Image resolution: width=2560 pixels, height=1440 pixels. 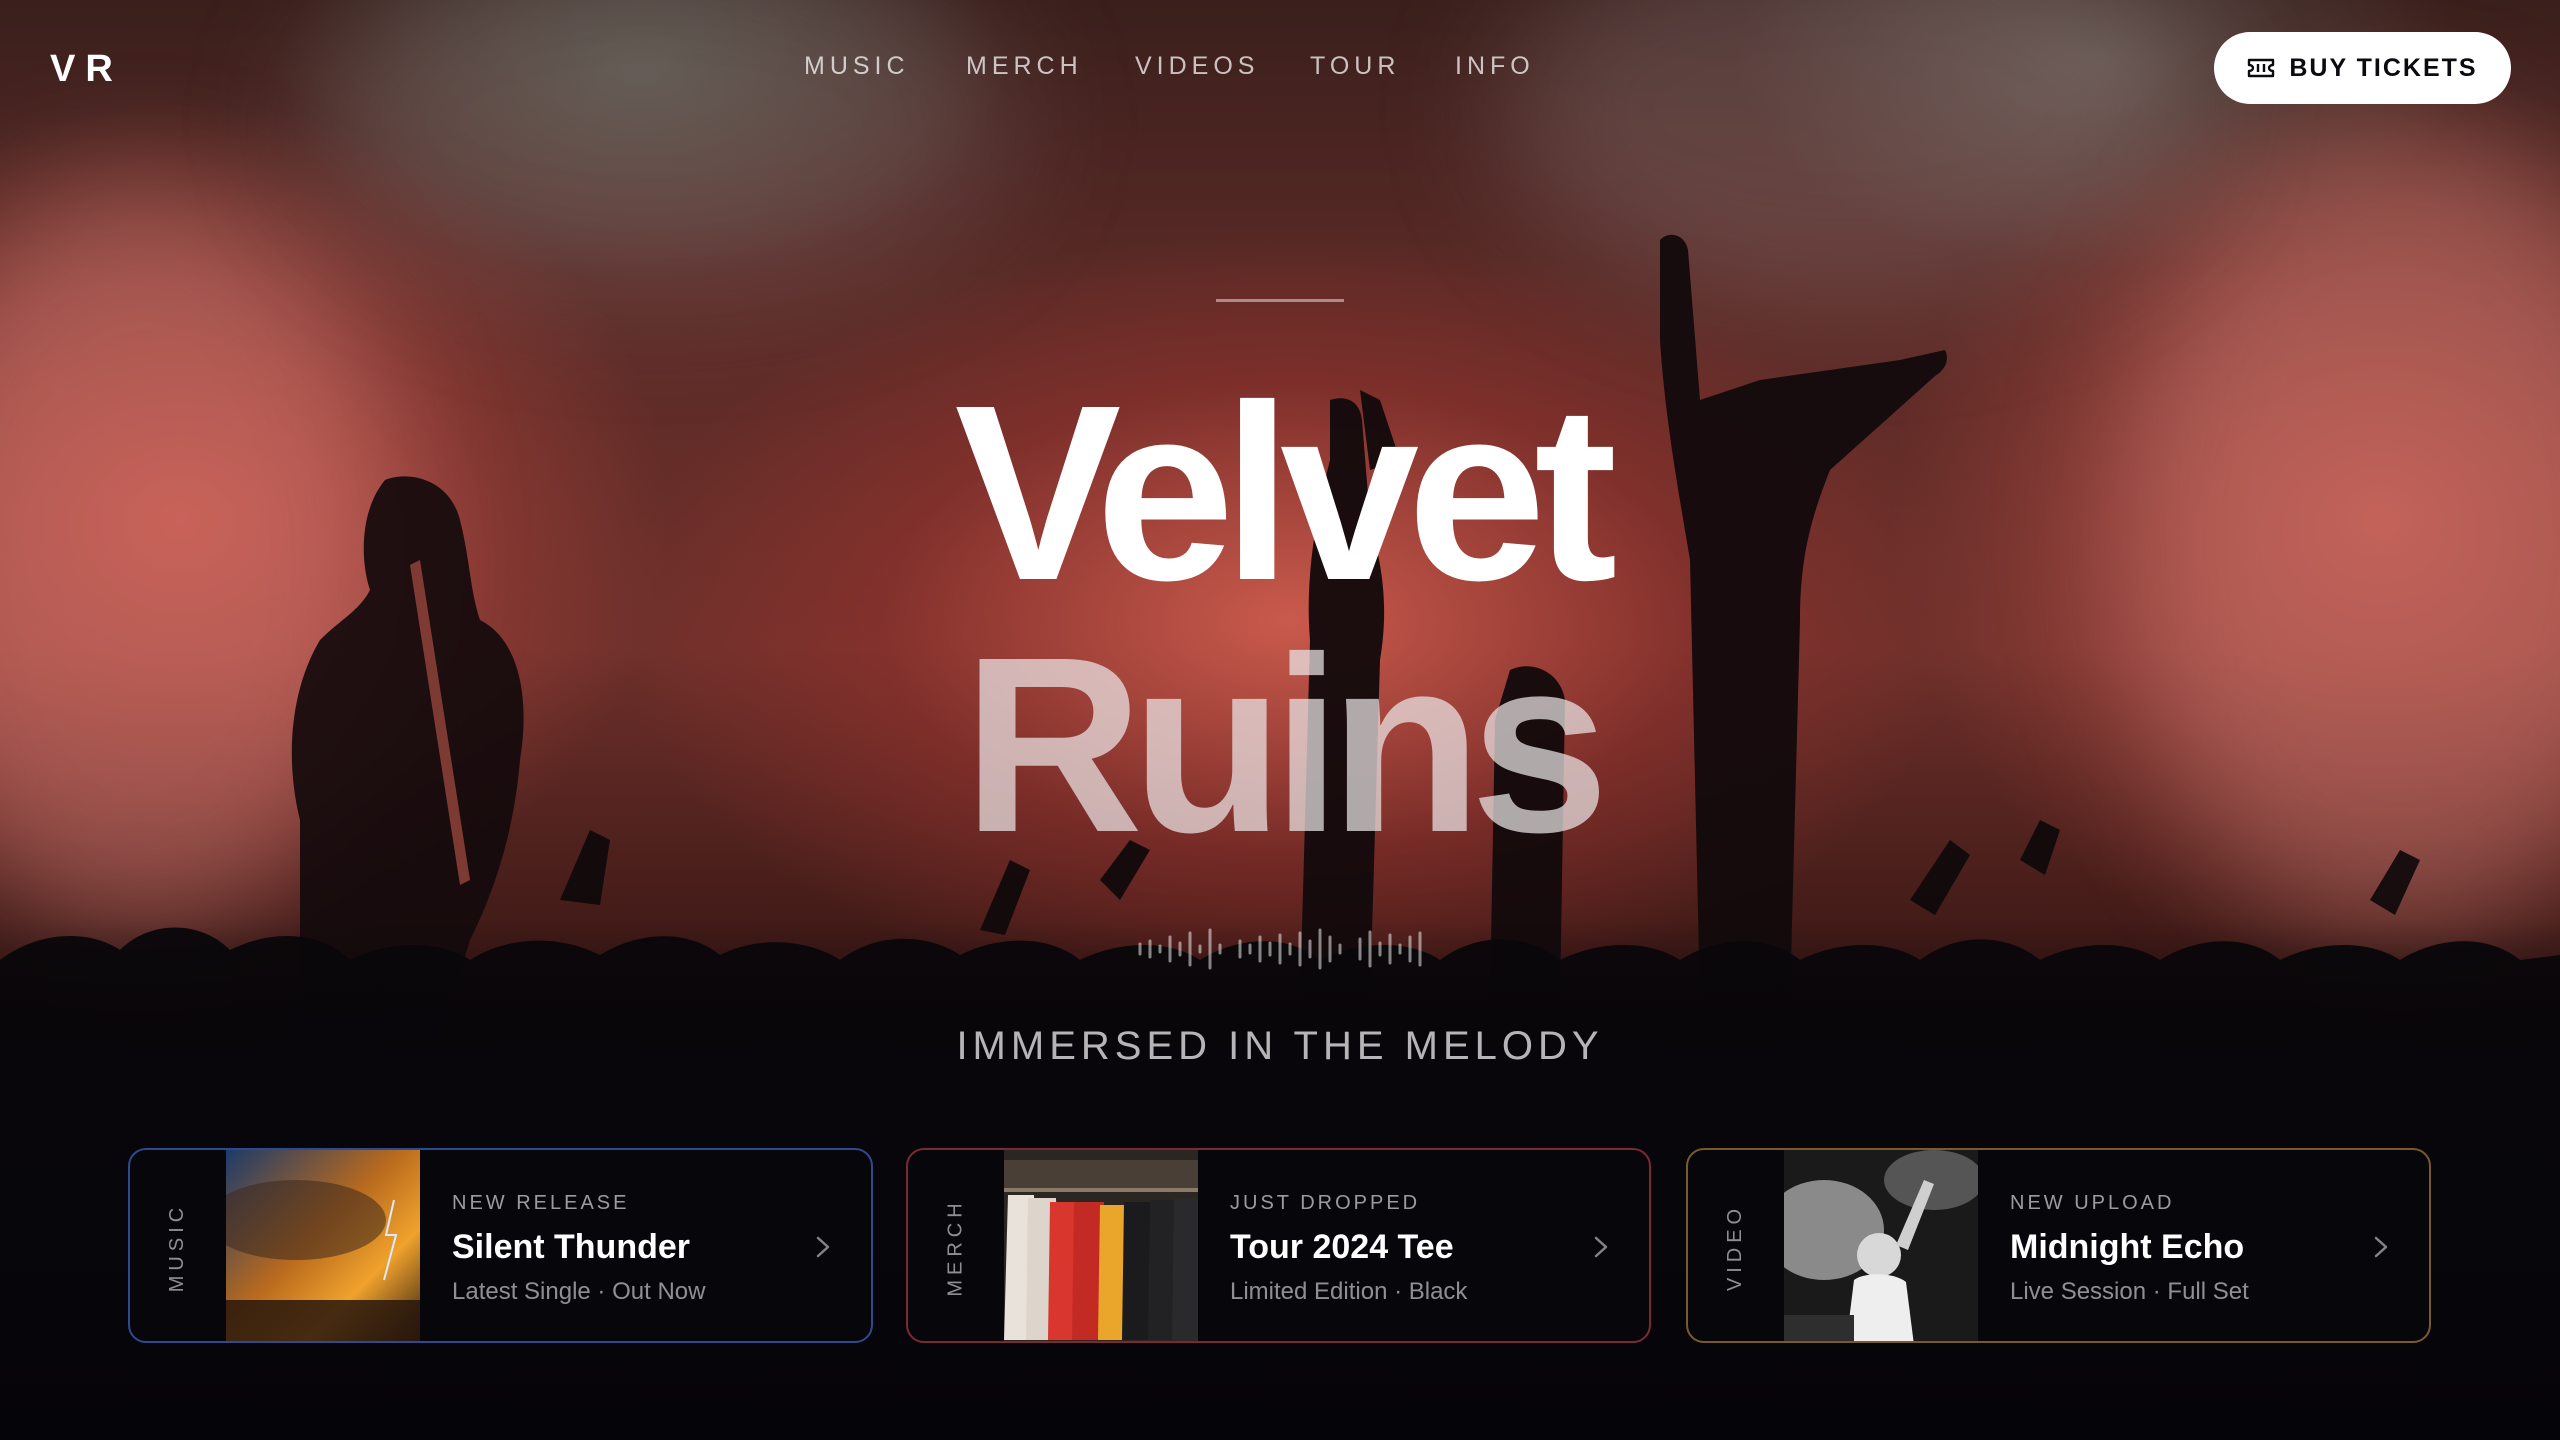 What do you see at coordinates (541, 1203) in the screenshot?
I see `card-eyebrow: NEW RELEASE` at bounding box center [541, 1203].